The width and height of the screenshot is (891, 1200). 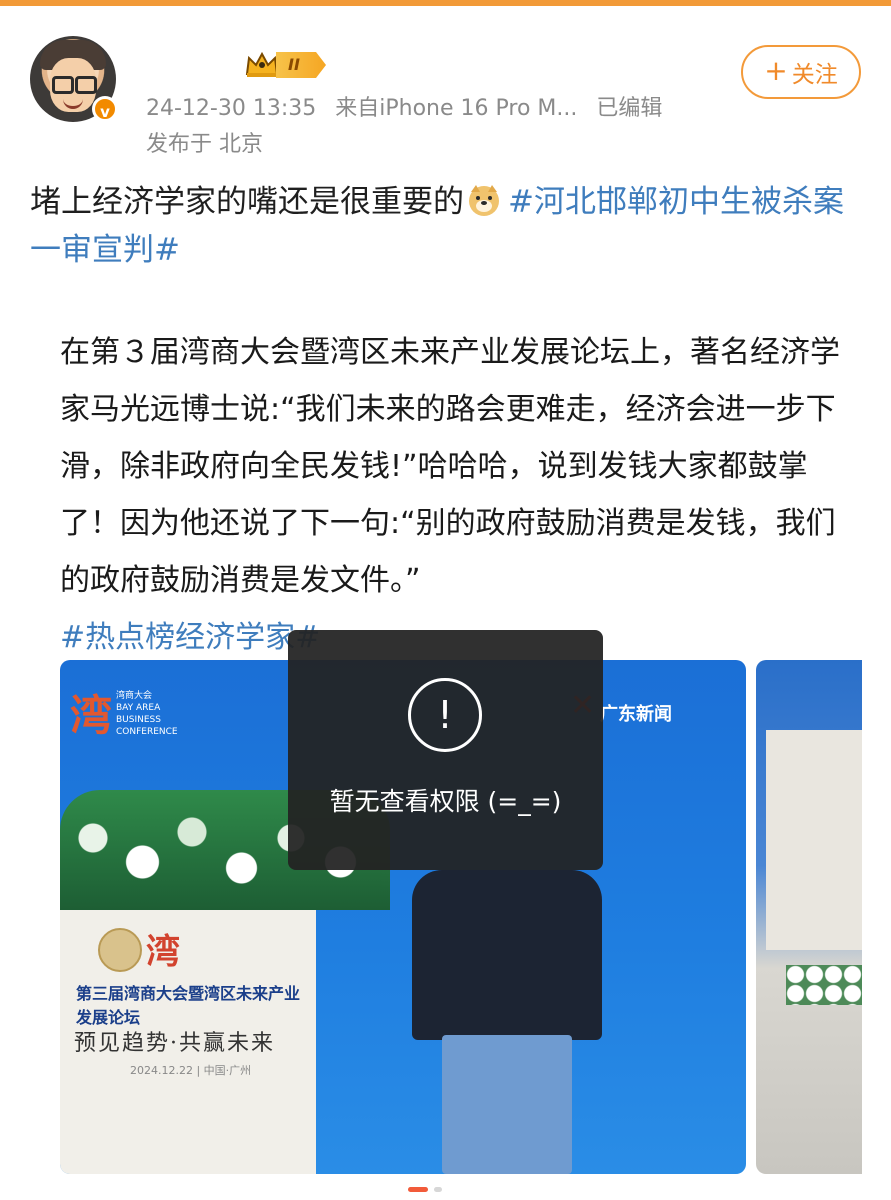 I want to click on next-photo-preview, so click(x=809, y=917).